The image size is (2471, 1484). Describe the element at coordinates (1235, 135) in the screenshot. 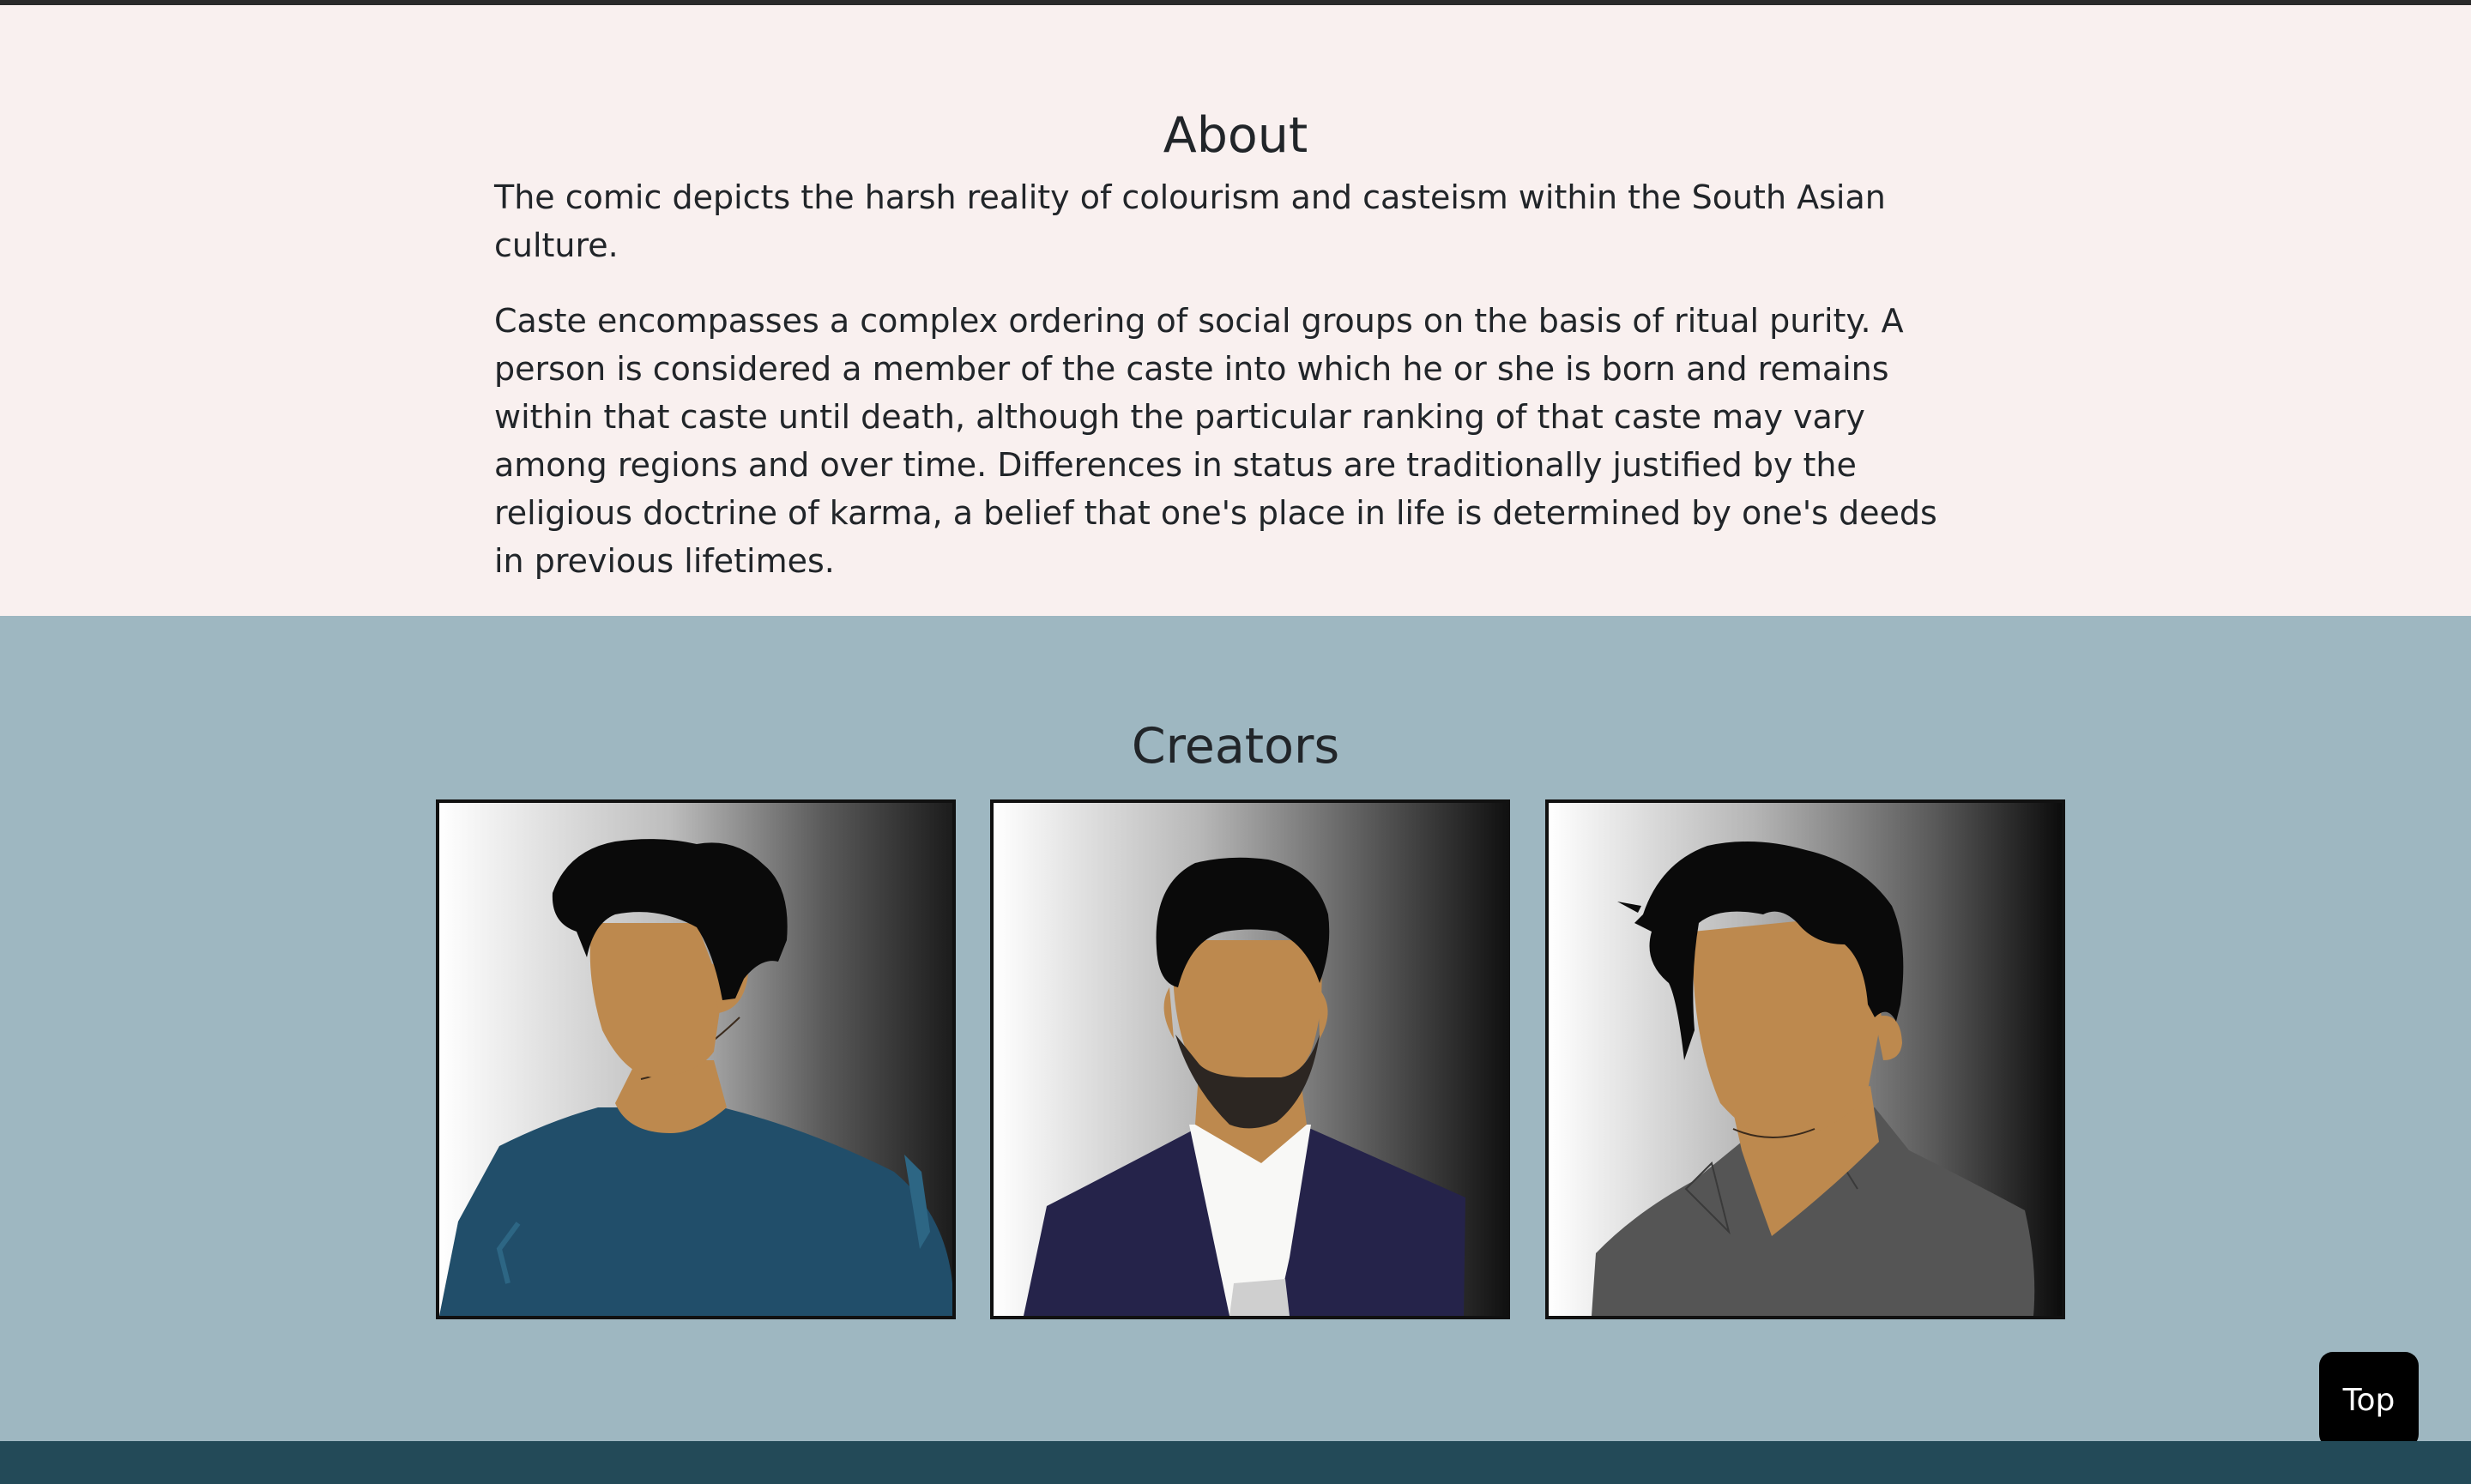

I see `about-heading: About` at that location.